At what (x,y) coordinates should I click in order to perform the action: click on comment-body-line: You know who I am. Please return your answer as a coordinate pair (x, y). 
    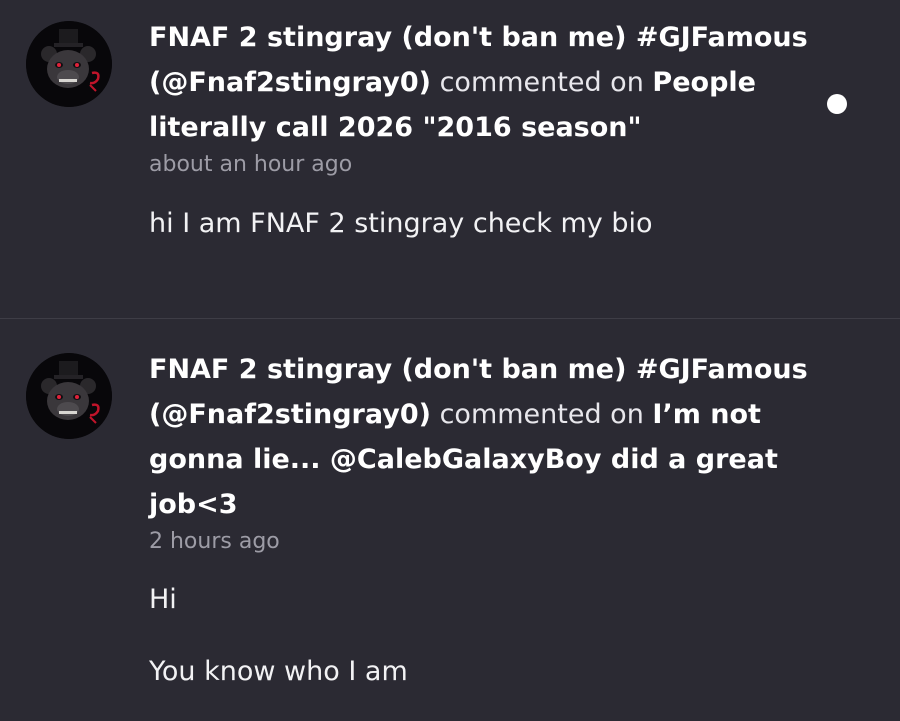
    Looking at the image, I should click on (278, 671).